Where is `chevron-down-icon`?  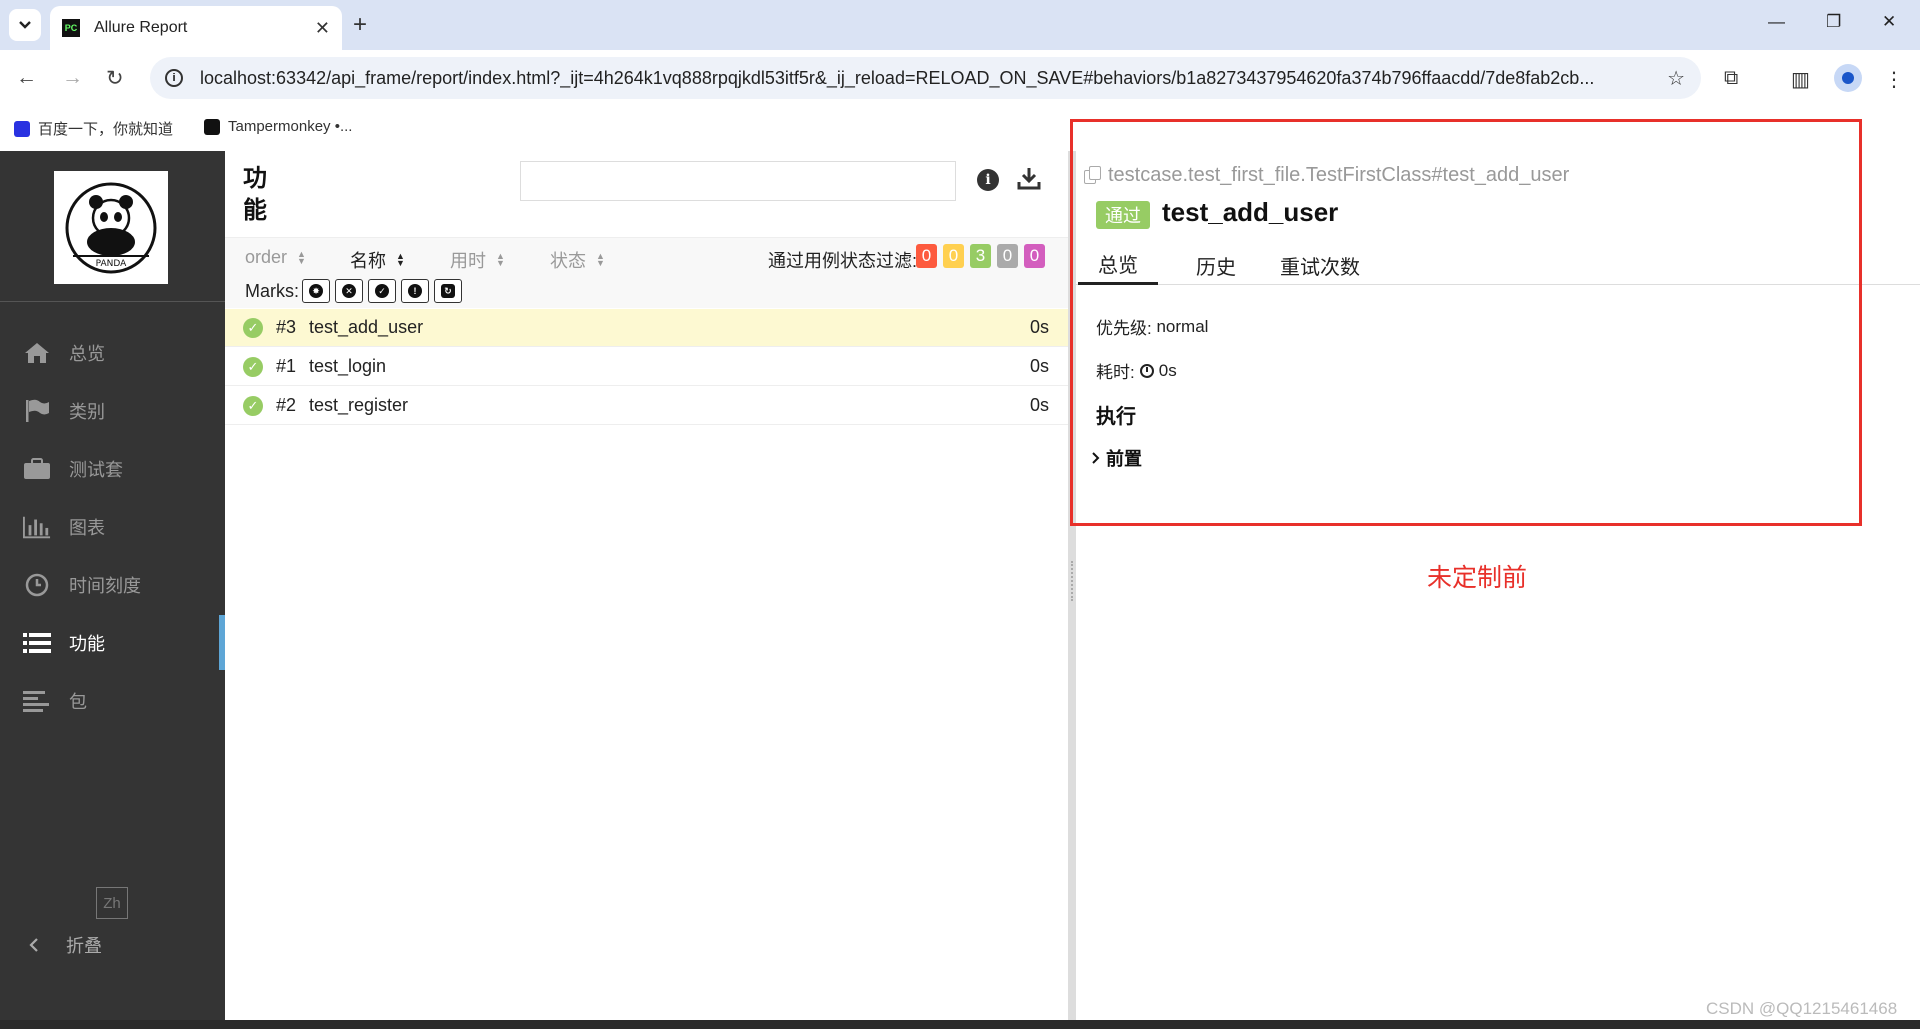
chevron-down-icon is located at coordinates (25, 25).